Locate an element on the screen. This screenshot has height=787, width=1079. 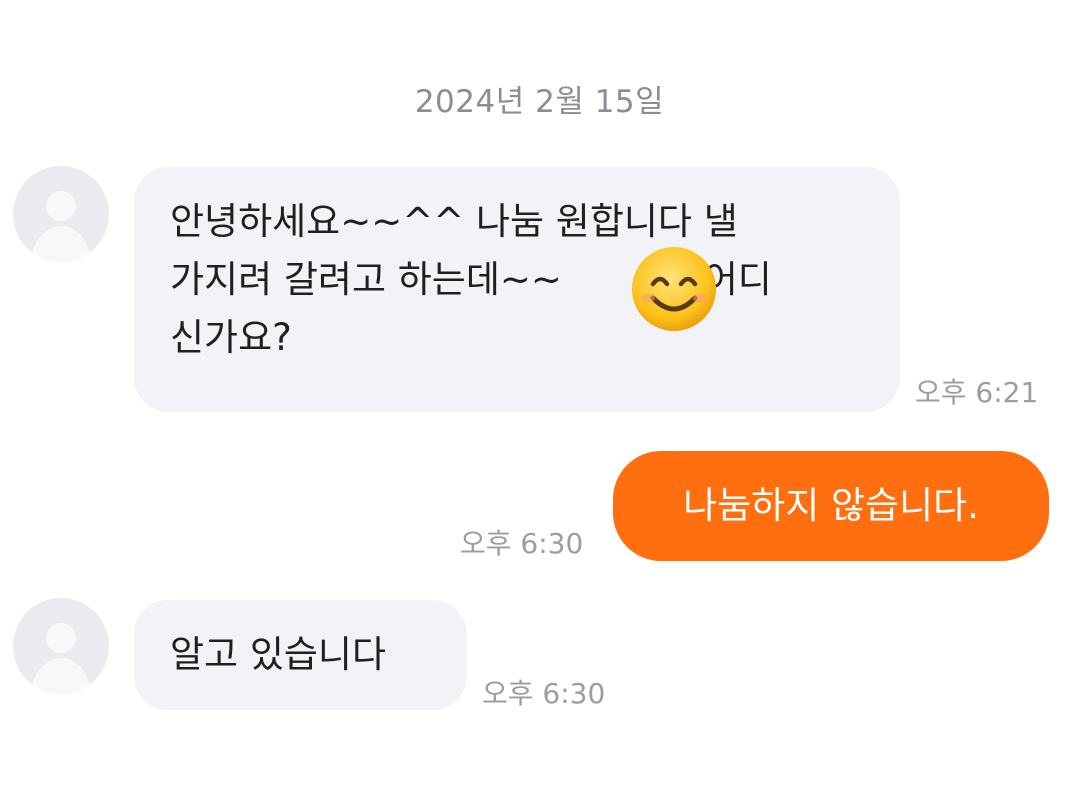
message-text-line: 안녕하세요~~^^ 나눔 원합니다 낼 is located at coordinates (454, 221).